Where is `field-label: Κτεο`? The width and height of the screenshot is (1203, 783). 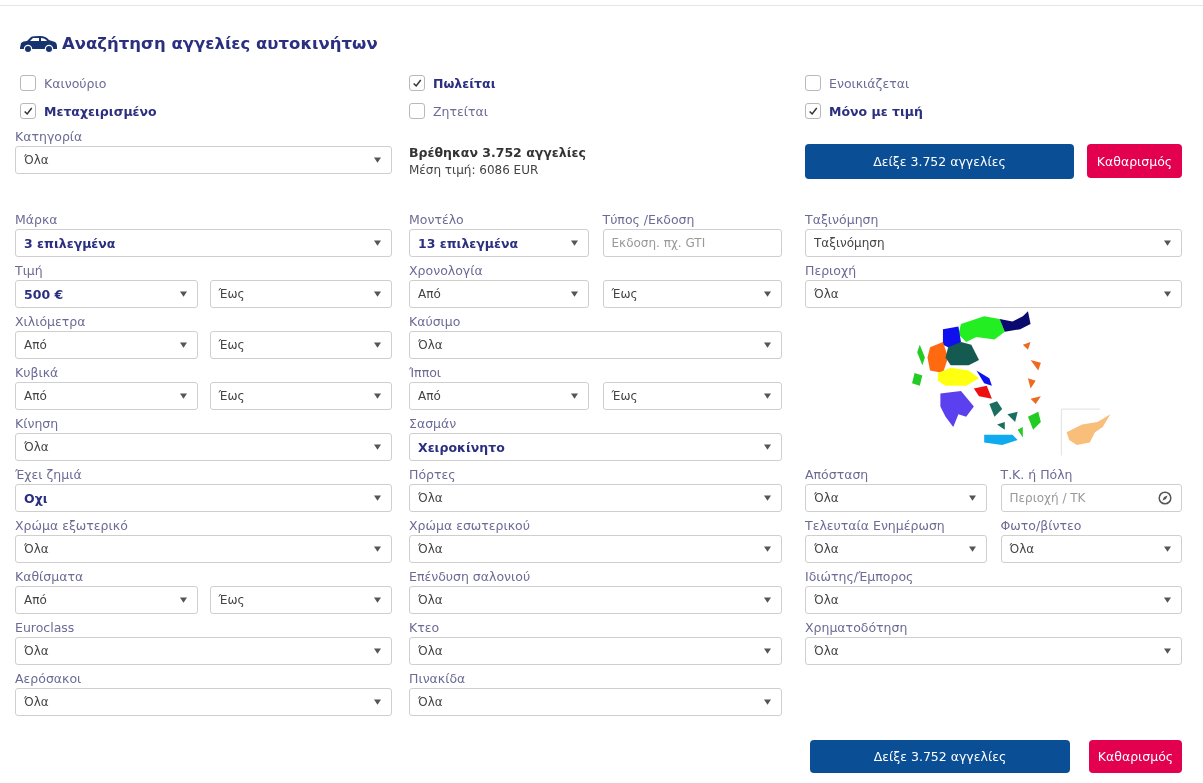
field-label: Κτεο is located at coordinates (425, 628).